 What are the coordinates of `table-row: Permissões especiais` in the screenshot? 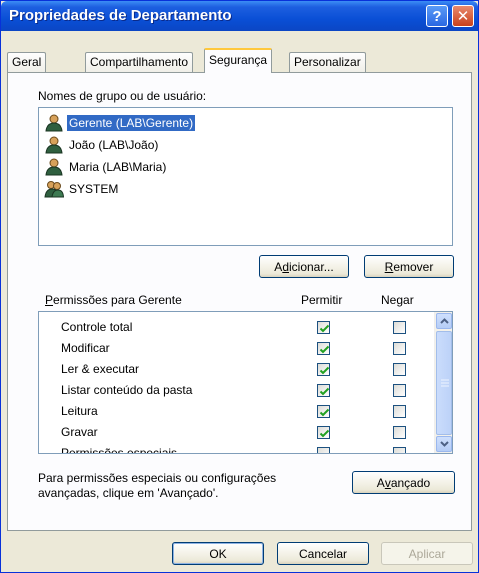 It's located at (236, 448).